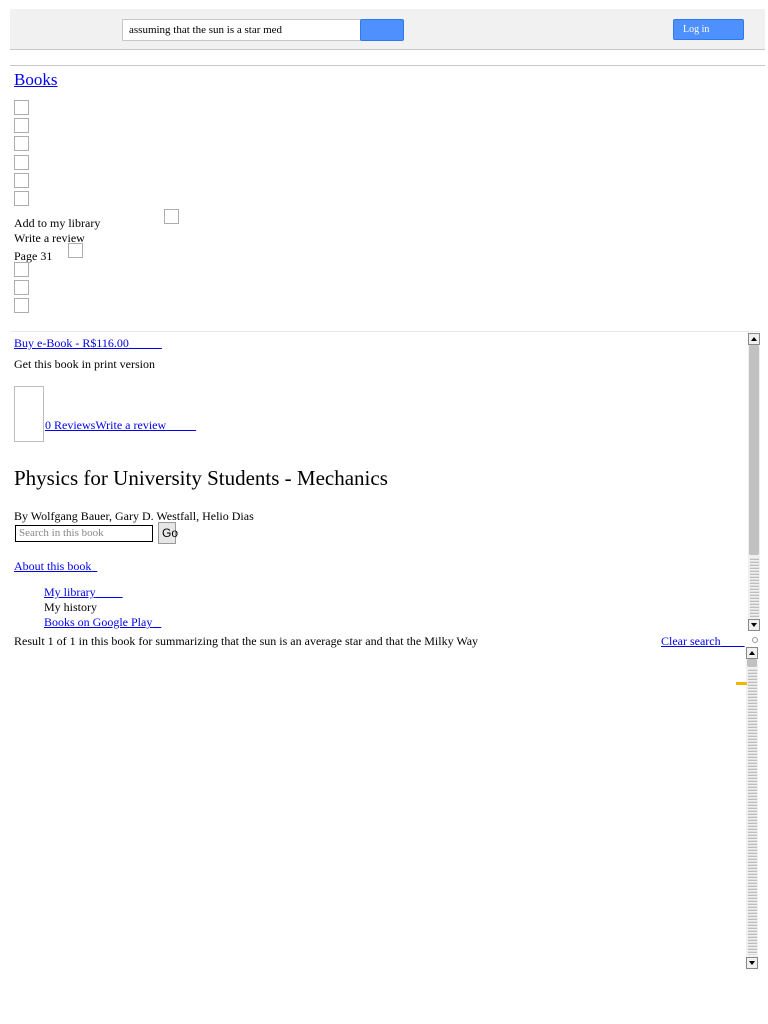 Image resolution: width=768 pixels, height=1024 pixels. I want to click on reviews-link: 0 ReviewsWrite a review, so click(120, 425).